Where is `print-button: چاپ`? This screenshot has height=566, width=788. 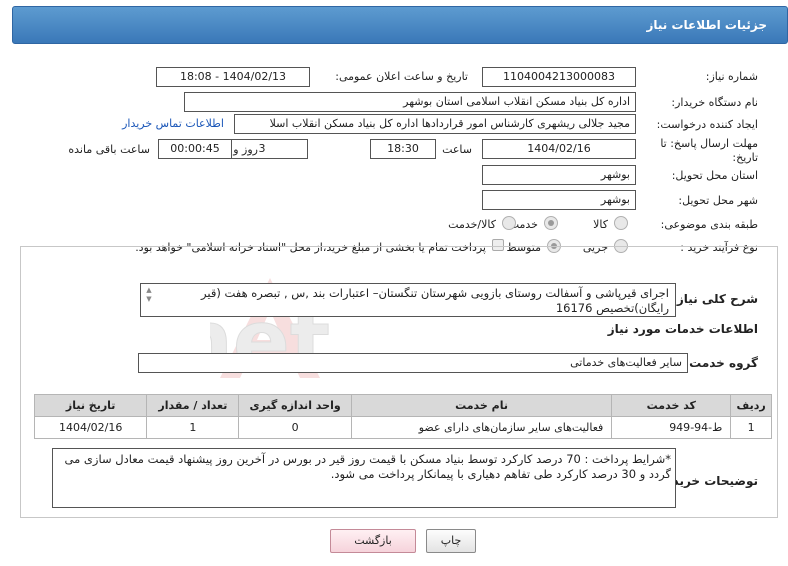
print-button: چاپ is located at coordinates (451, 541).